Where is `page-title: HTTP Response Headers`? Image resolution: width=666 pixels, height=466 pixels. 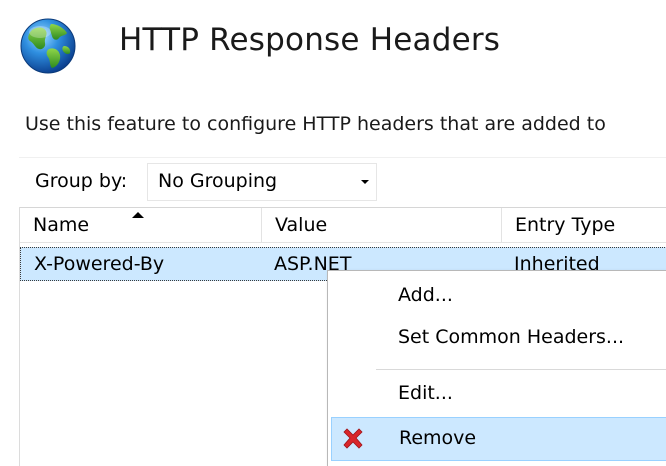 page-title: HTTP Response Headers is located at coordinates (310, 40).